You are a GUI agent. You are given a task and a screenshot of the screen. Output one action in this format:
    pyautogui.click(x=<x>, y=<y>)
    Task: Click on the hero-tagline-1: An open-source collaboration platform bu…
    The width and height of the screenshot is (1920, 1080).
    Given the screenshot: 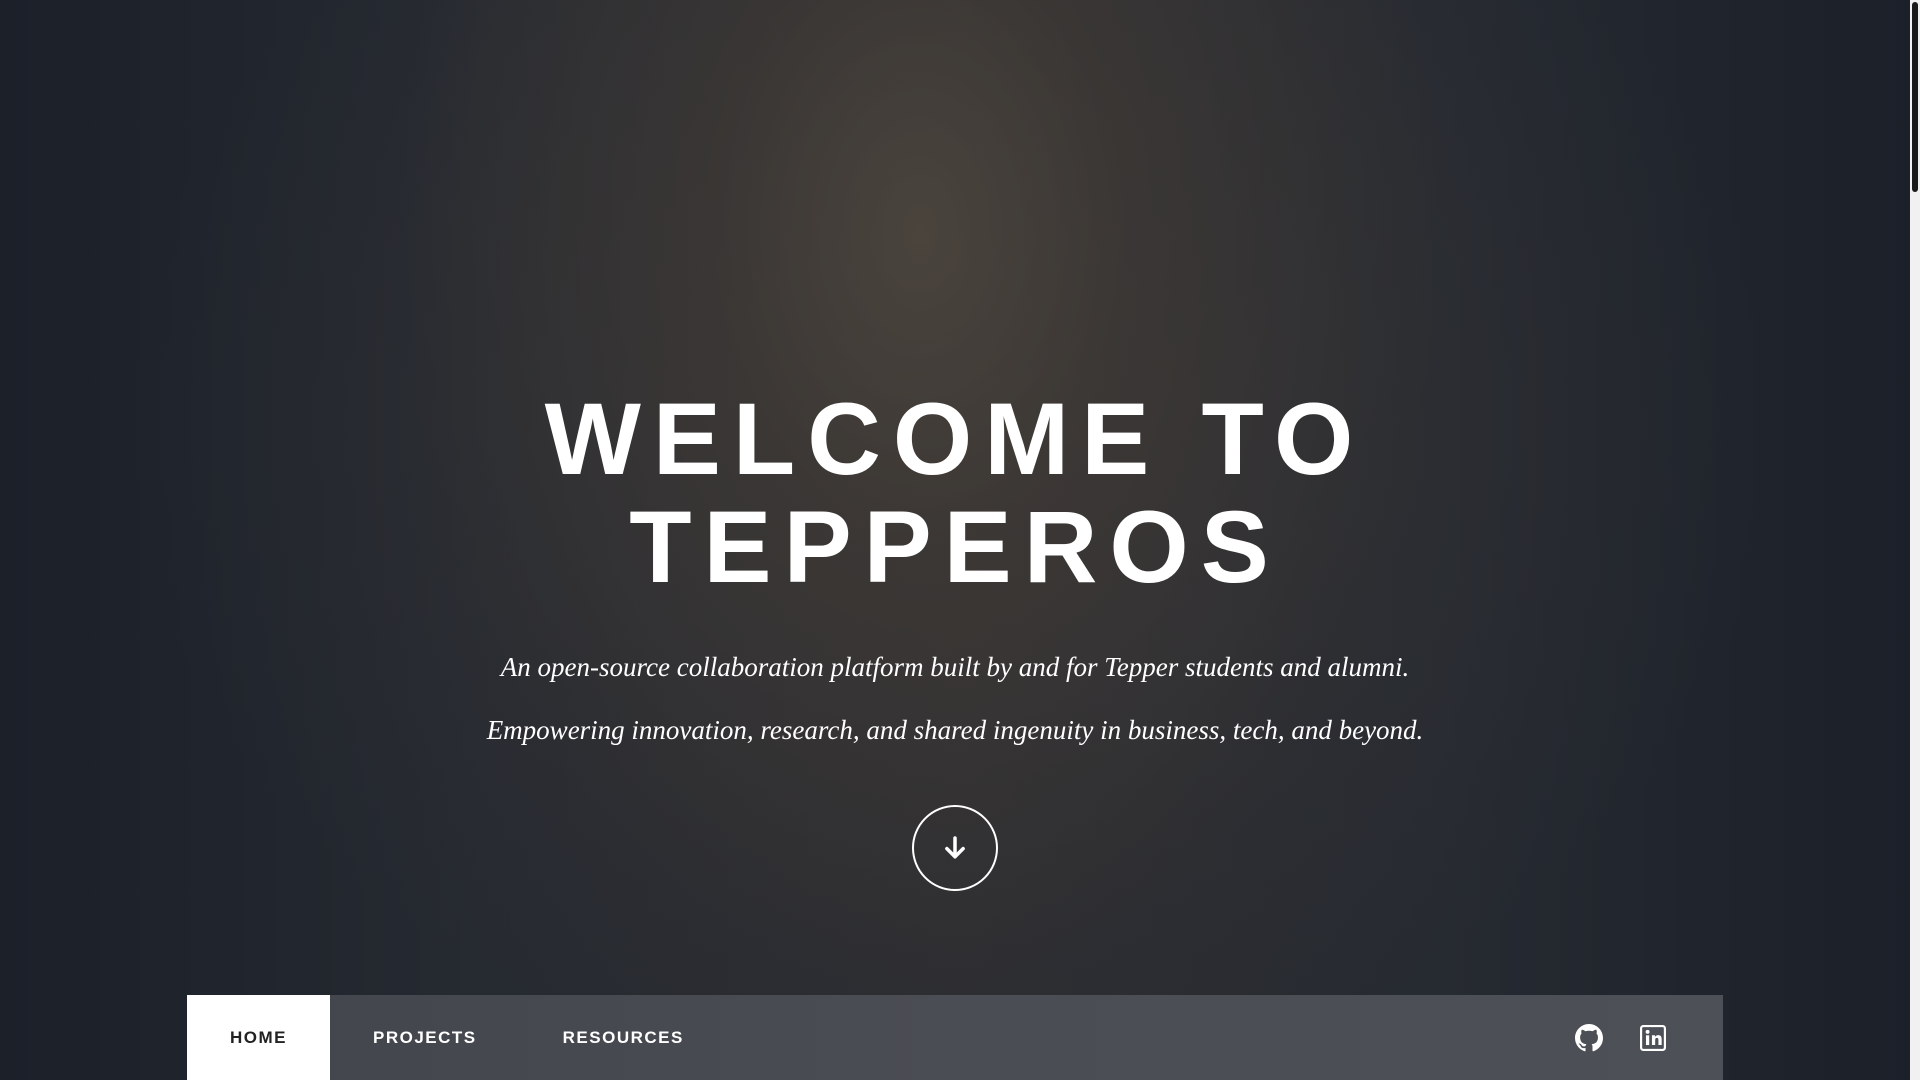 What is the action you would take?
    pyautogui.click(x=955, y=667)
    